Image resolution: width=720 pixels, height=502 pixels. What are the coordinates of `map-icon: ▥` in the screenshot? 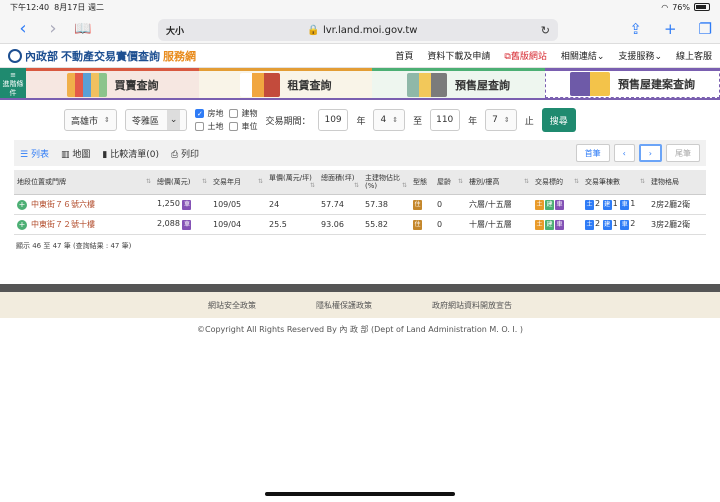 It's located at (65, 154).